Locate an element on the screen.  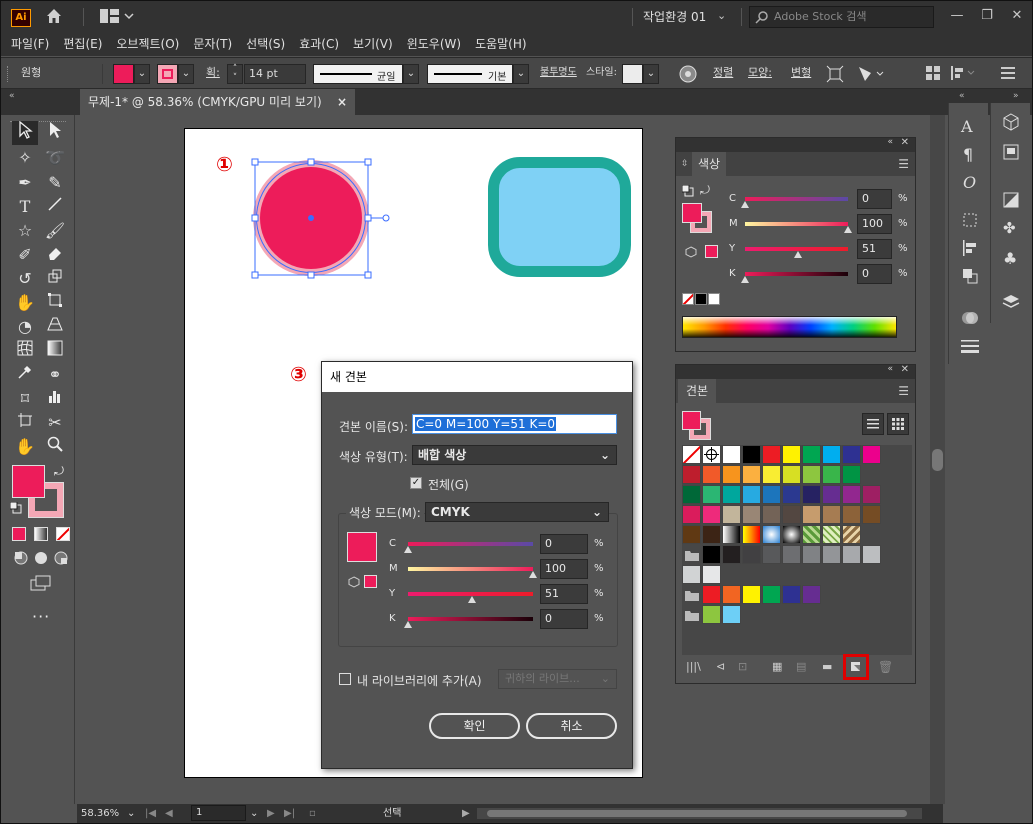
panel-c-value: 0 is located at coordinates (874, 199).